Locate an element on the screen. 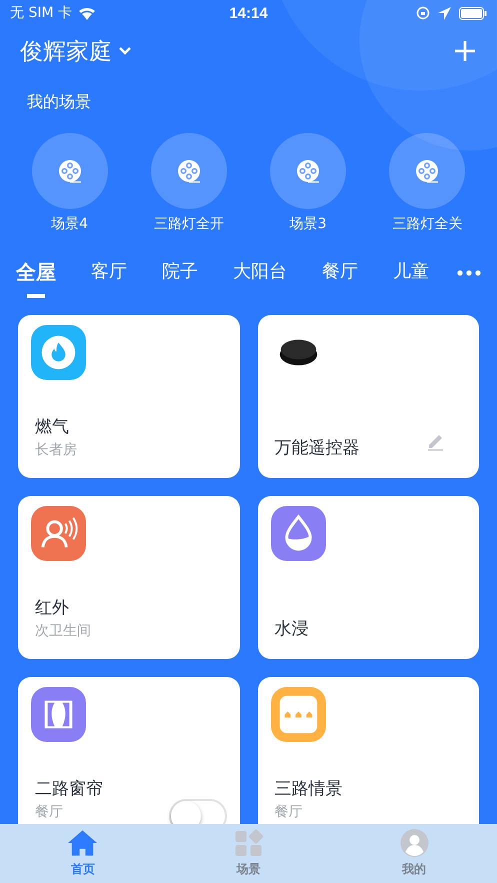  room-tab: 客厅 is located at coordinates (109, 271).